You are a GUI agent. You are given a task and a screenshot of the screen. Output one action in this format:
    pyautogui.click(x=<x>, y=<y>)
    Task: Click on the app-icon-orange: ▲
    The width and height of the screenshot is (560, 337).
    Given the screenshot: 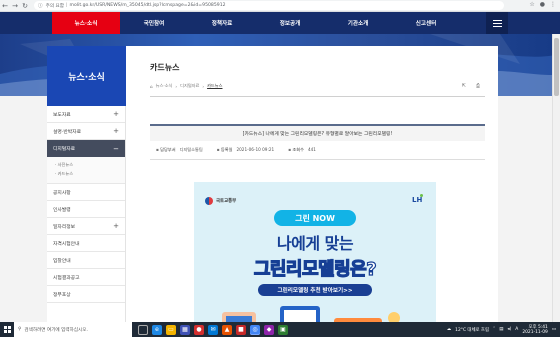 What is the action you would take?
    pyautogui.click(x=227, y=329)
    